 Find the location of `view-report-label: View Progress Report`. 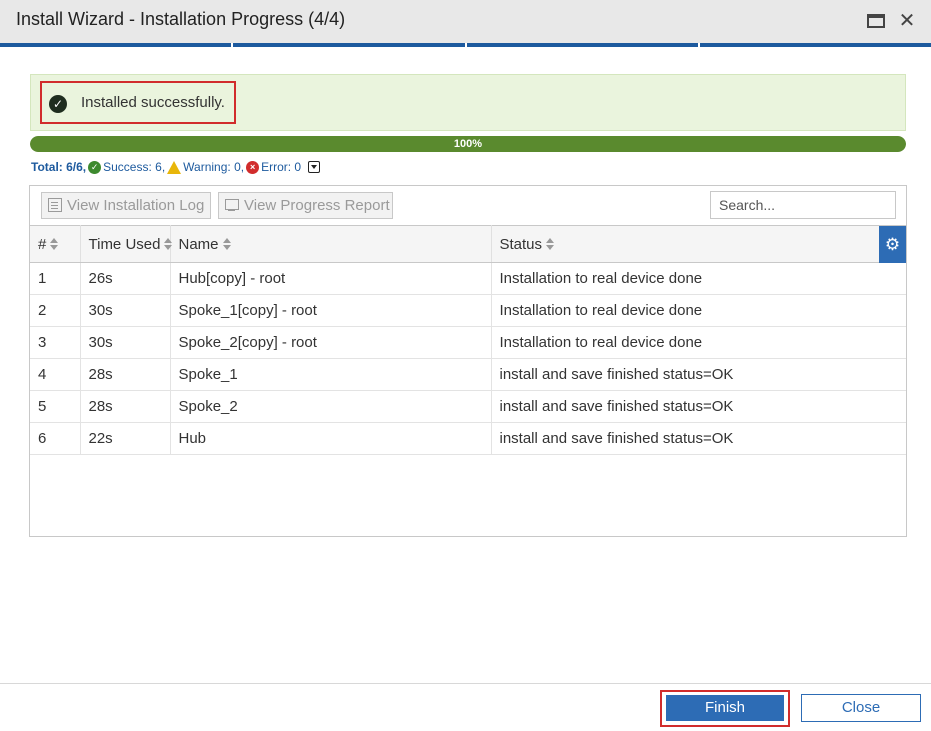

view-report-label: View Progress Report is located at coordinates (317, 205).